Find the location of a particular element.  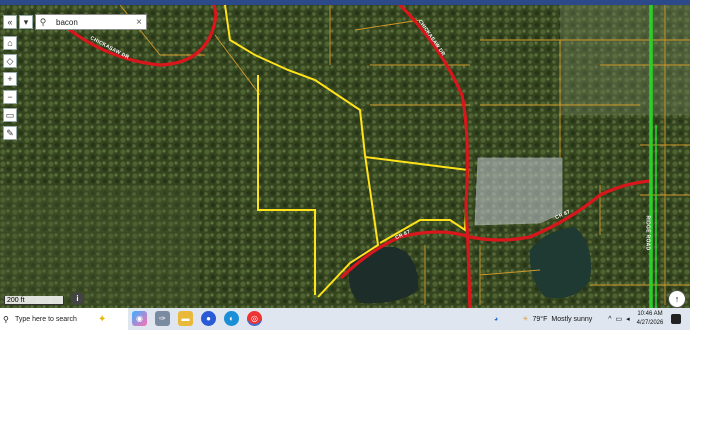

layer-dropdown-button: ▾ is located at coordinates (26, 22).